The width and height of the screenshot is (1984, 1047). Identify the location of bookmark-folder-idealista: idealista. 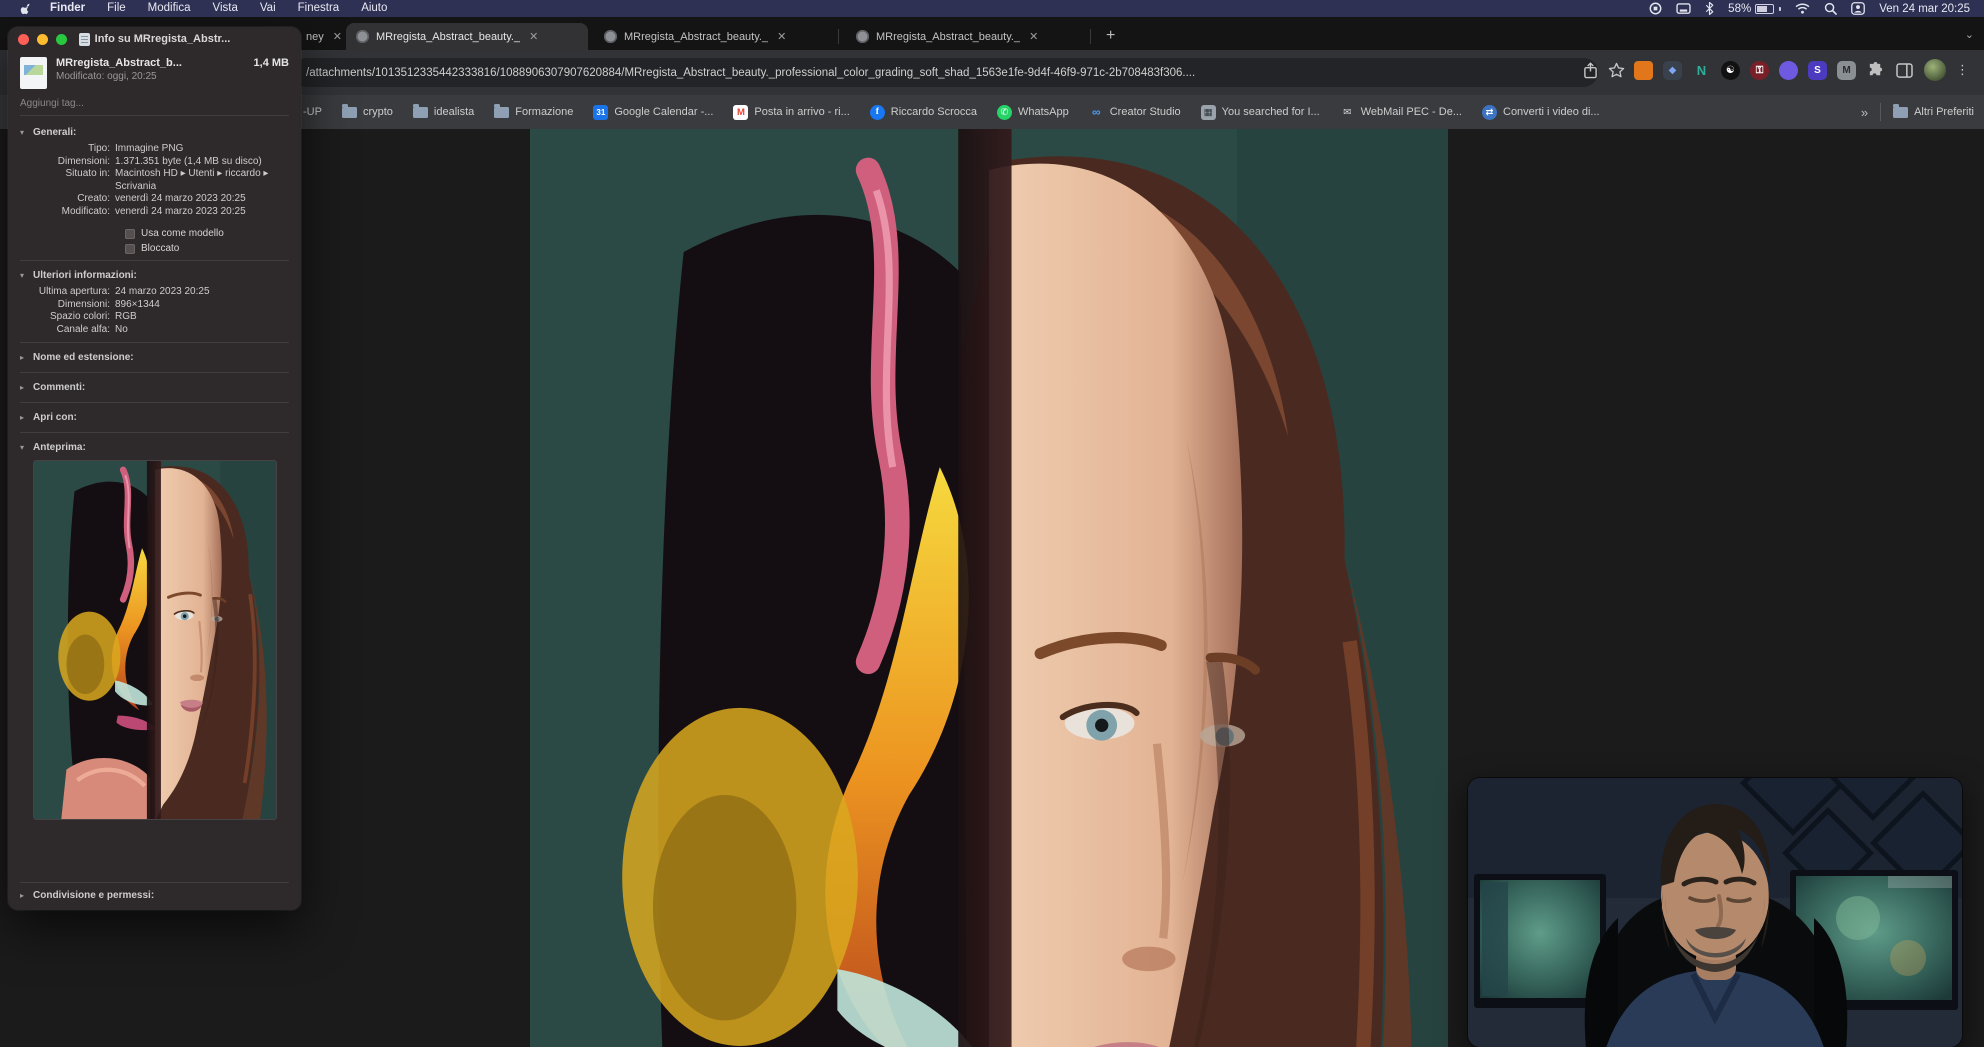
(443, 110).